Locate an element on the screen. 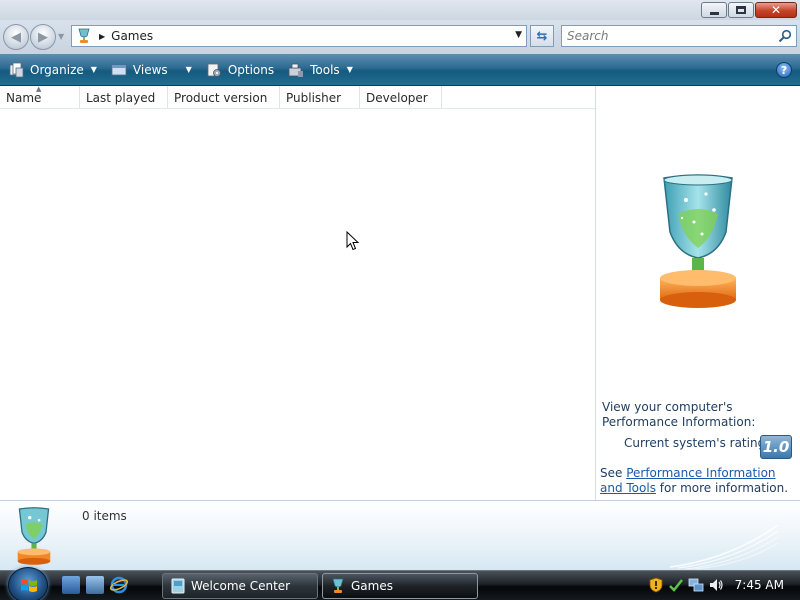 The height and width of the screenshot is (600, 800). refresh-button: ⇆ is located at coordinates (542, 36).